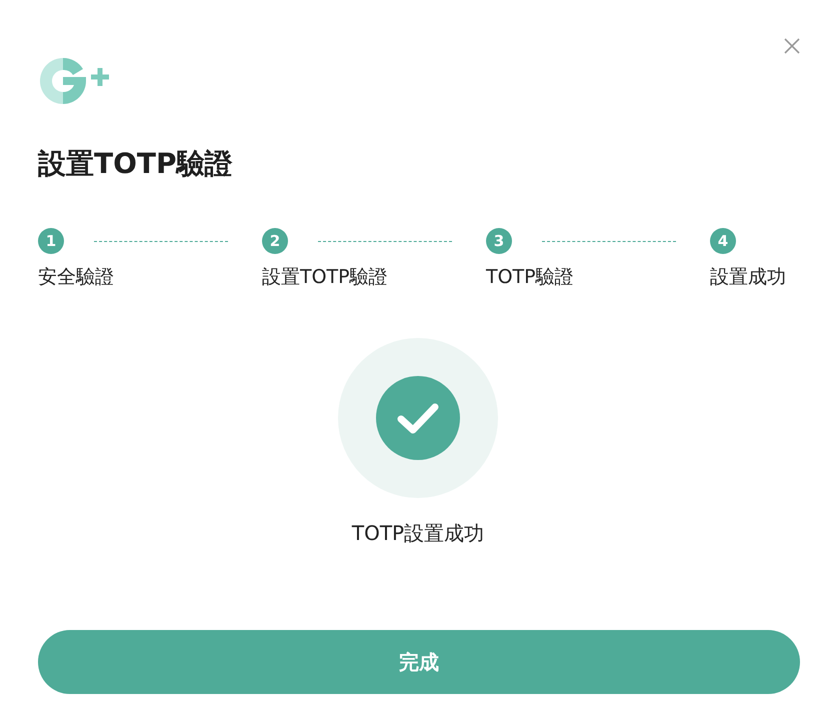 This screenshot has width=828, height=724. I want to click on close-button, so click(792, 46).